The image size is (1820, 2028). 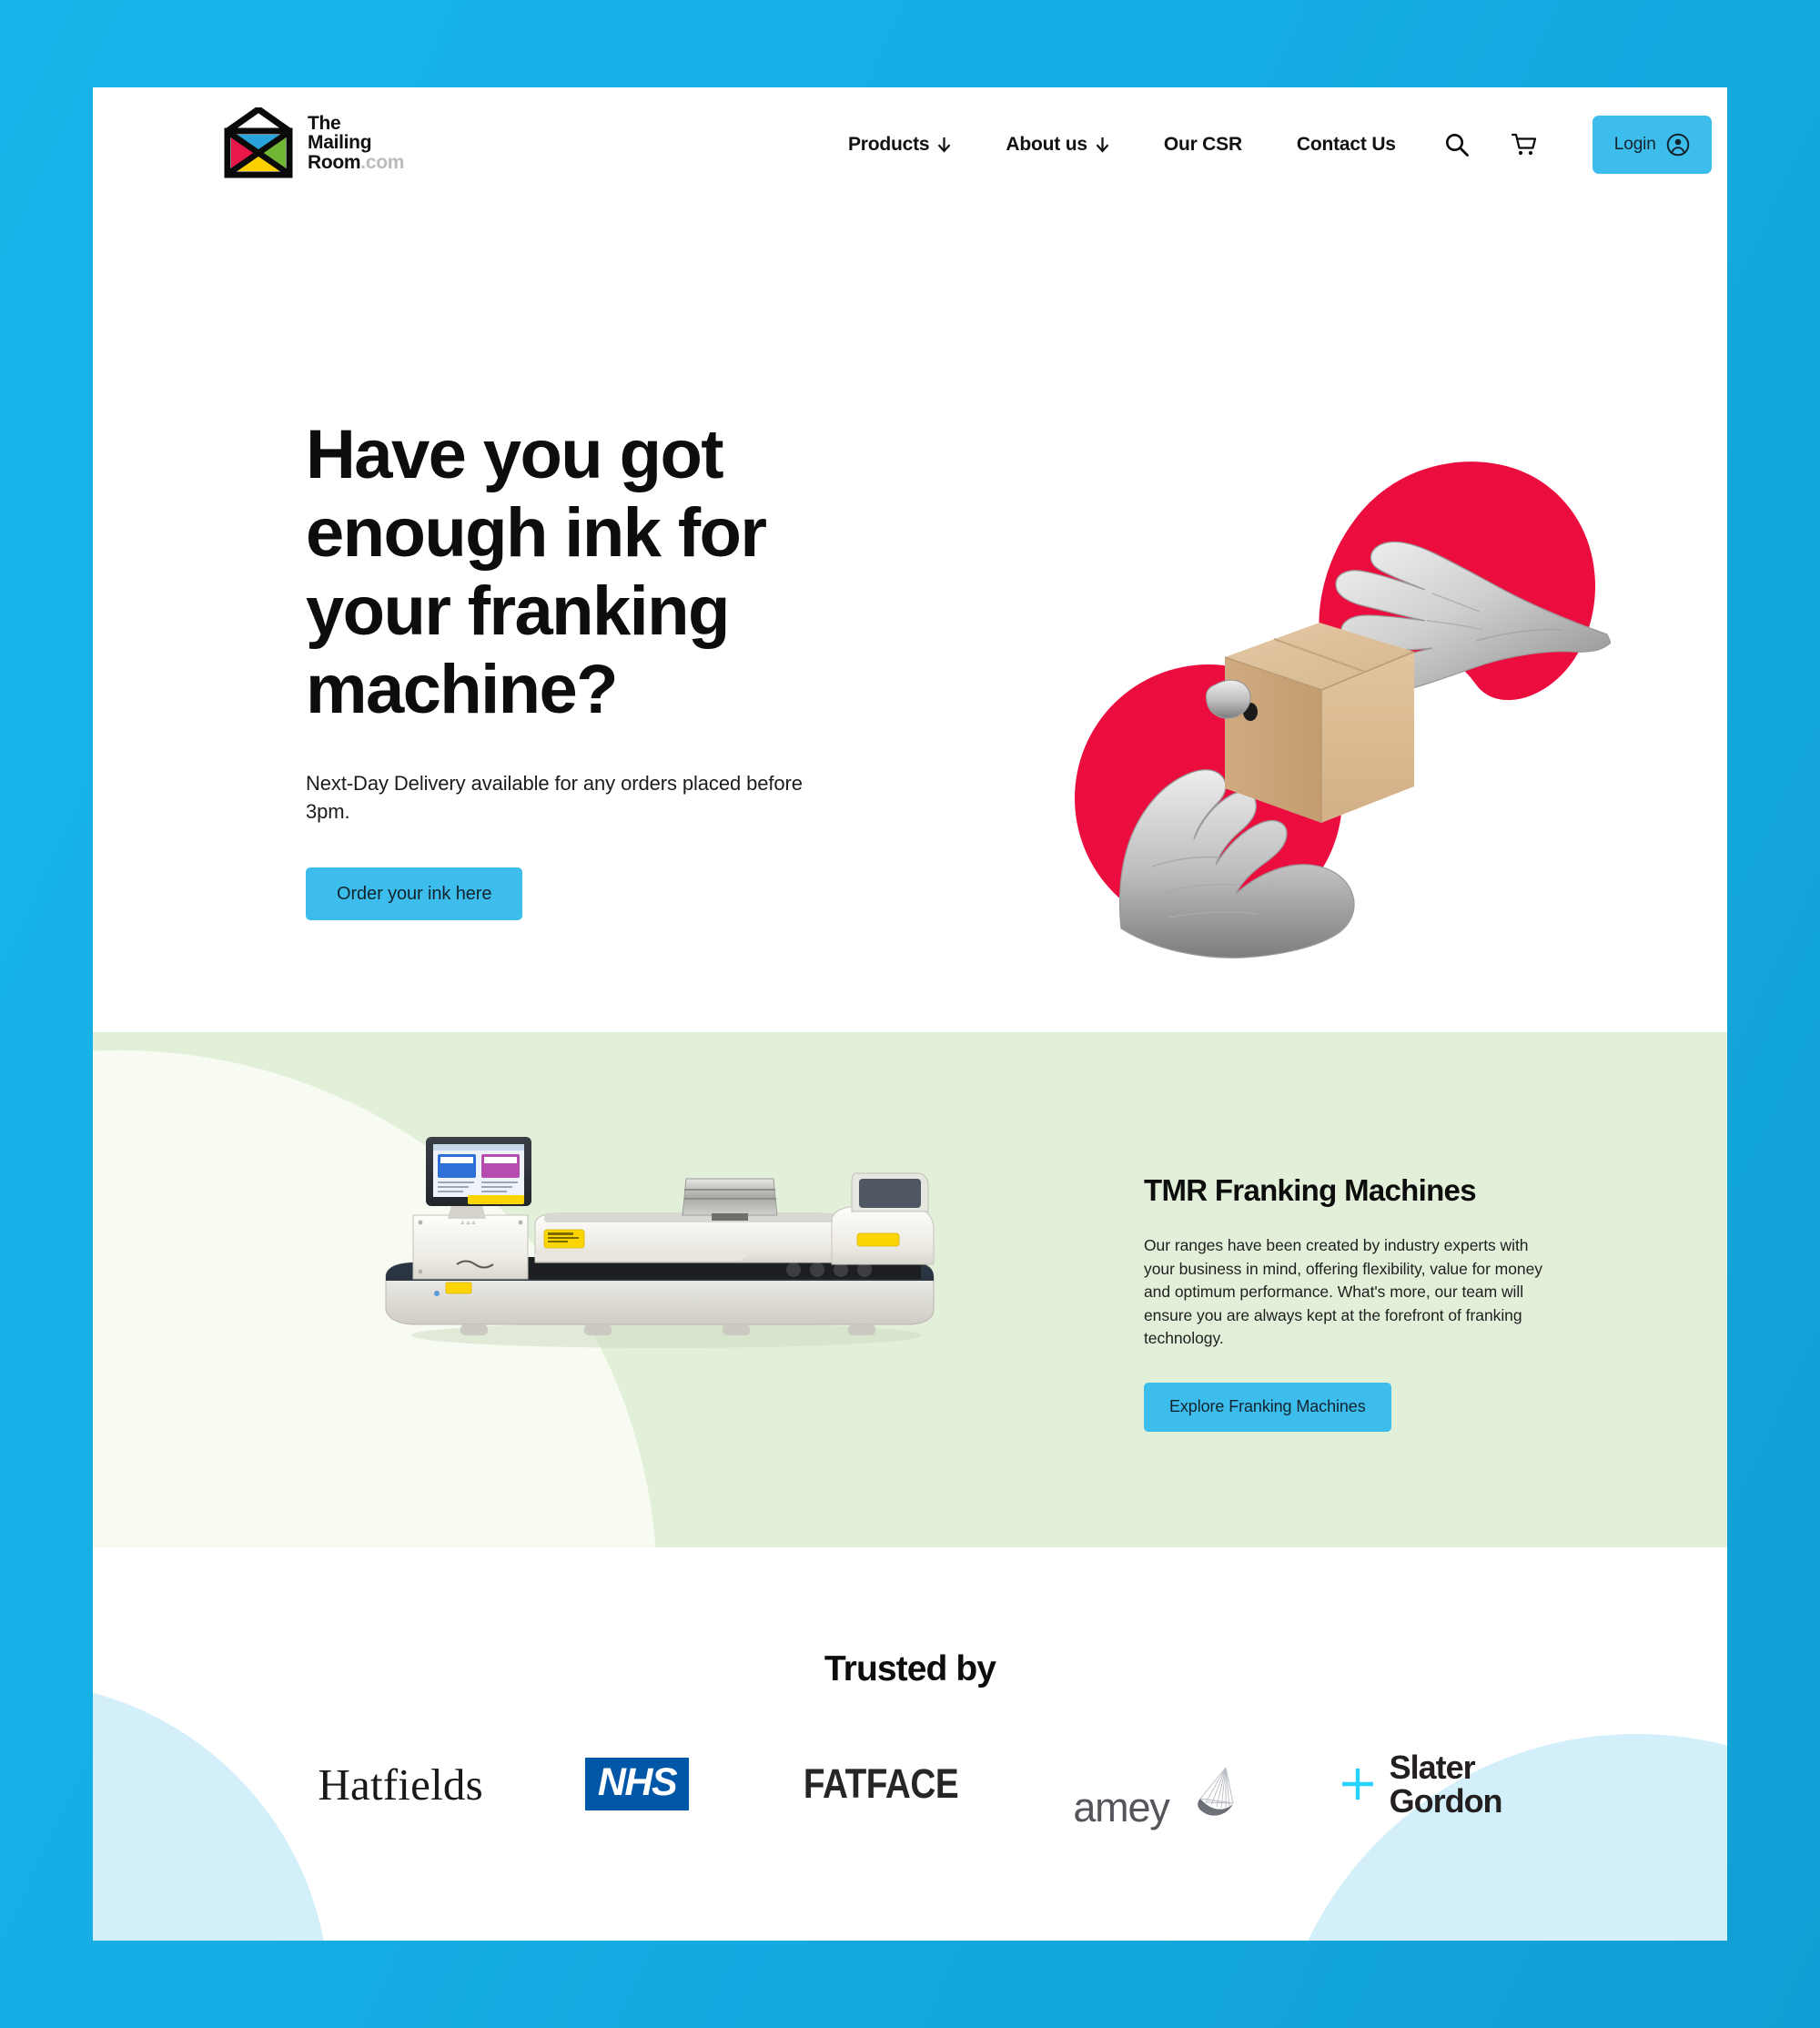 What do you see at coordinates (1311, 1190) in the screenshot?
I see `franking-title: TMR Franking Machines` at bounding box center [1311, 1190].